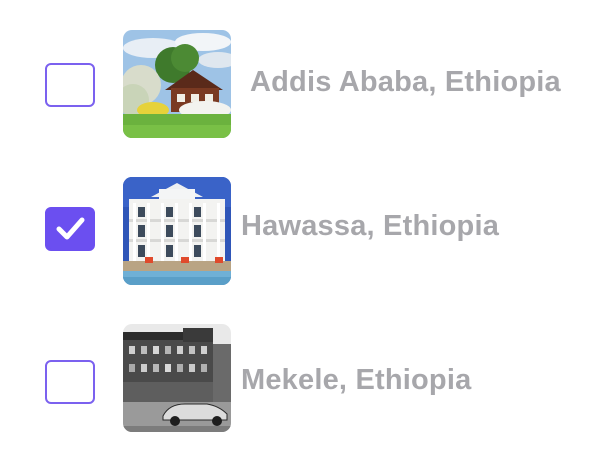 The height and width of the screenshot is (450, 609). What do you see at coordinates (177, 231) in the screenshot?
I see `white-mansion-photo` at bounding box center [177, 231].